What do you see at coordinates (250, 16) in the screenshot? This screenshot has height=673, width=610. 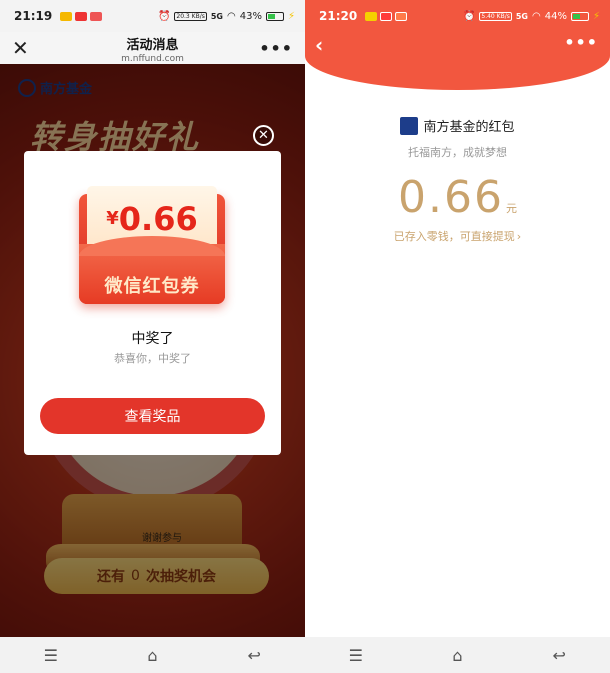 I see `battery-percent: 43%` at bounding box center [250, 16].